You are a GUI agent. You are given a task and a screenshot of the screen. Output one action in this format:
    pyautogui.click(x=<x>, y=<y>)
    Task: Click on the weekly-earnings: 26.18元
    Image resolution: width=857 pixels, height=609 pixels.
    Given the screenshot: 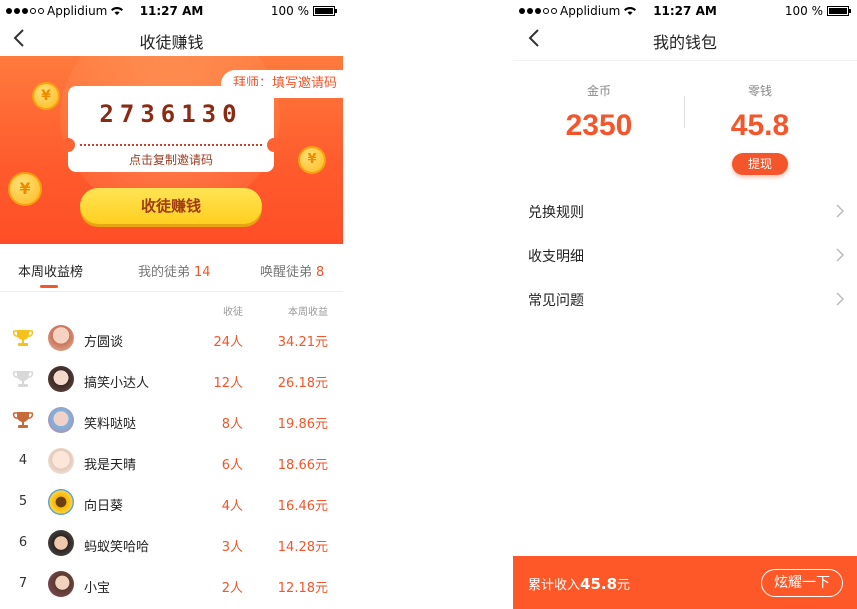 What is the action you would take?
    pyautogui.click(x=302, y=383)
    